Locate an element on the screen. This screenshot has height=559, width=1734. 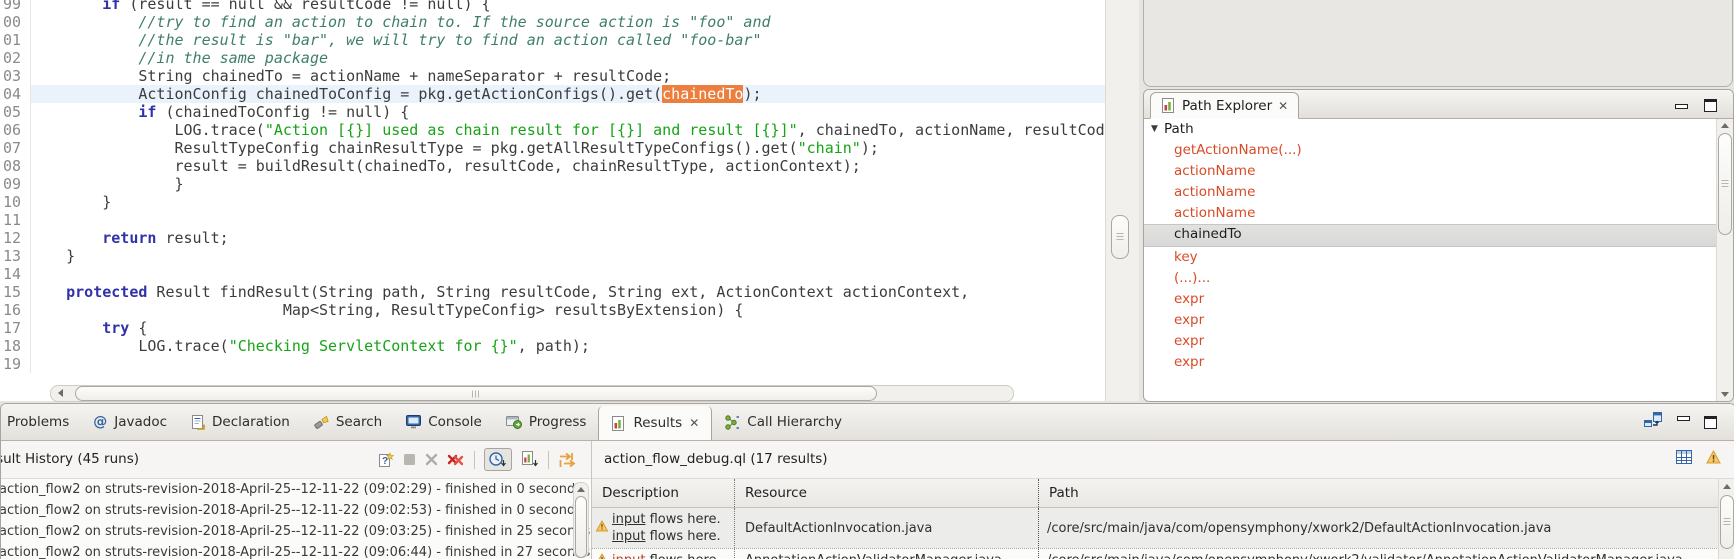
show-timing-icon is located at coordinates (498, 459).